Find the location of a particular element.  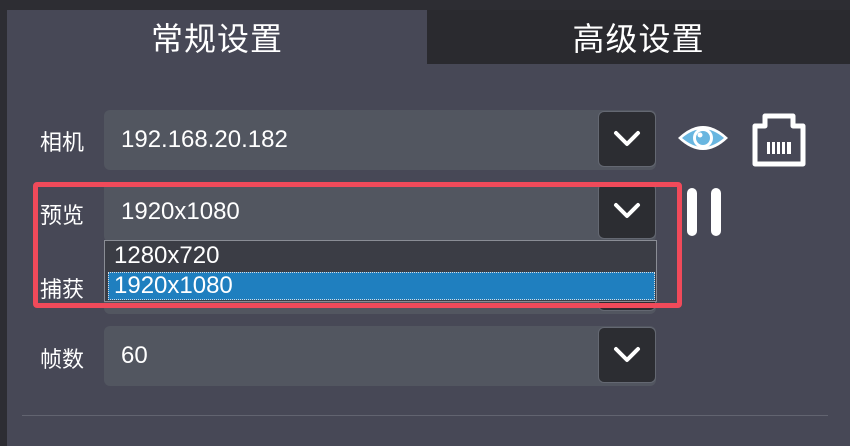

fps-value: 60 is located at coordinates (134, 355).